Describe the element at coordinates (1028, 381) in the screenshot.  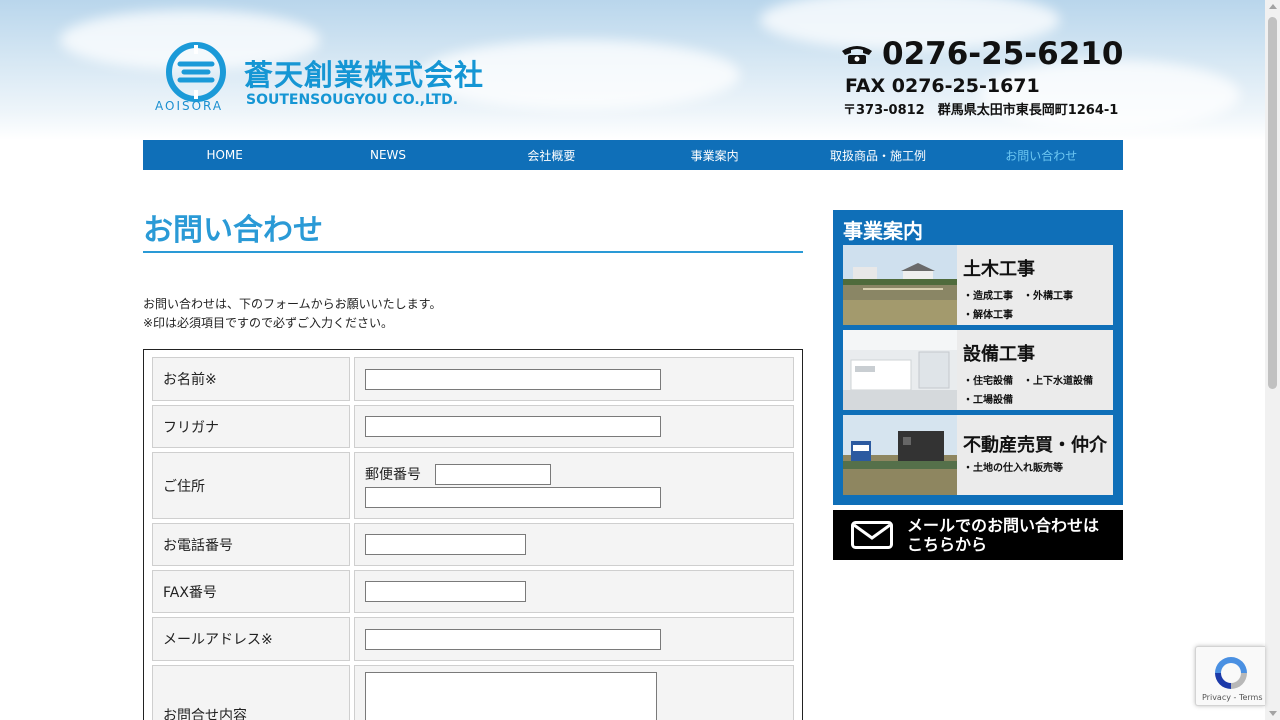
I see `facilities-sub: ・住宅設備 ・上下水道設備` at that location.